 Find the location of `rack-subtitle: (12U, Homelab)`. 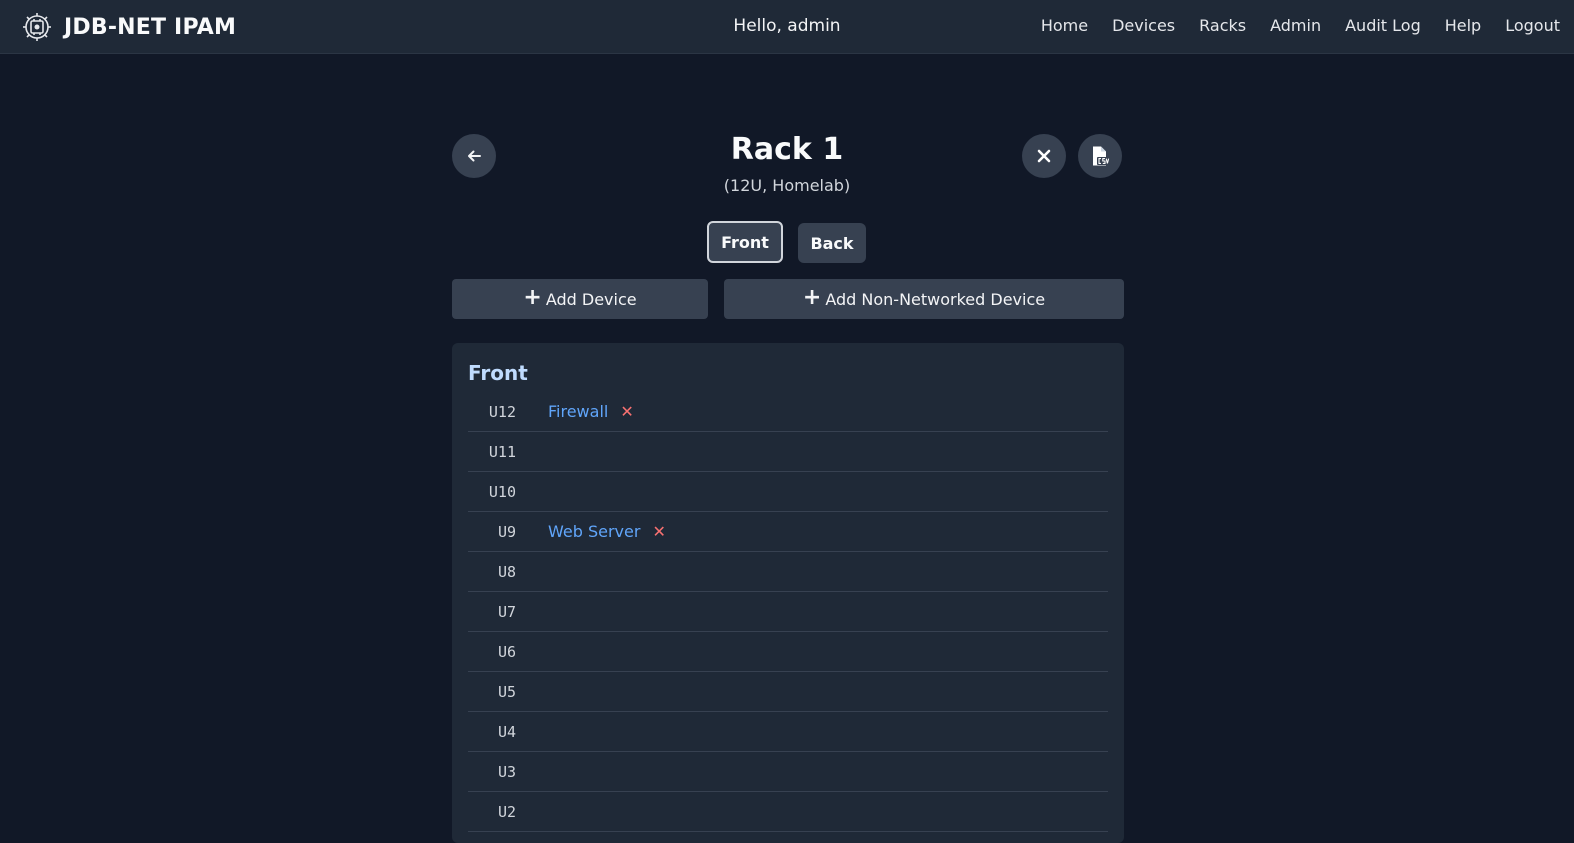

rack-subtitle: (12U, Homelab) is located at coordinates (787, 185).